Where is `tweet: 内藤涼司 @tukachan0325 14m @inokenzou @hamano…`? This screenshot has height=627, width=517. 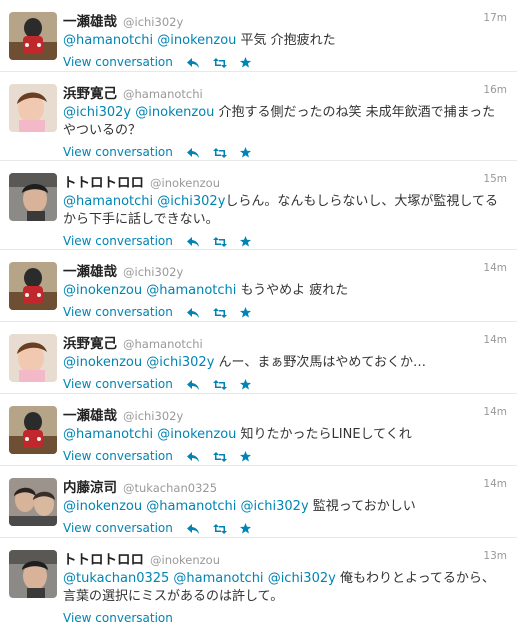 tweet: 内藤涼司 @tukachan0325 14m @inokenzou @hamano… is located at coordinates (258, 502).